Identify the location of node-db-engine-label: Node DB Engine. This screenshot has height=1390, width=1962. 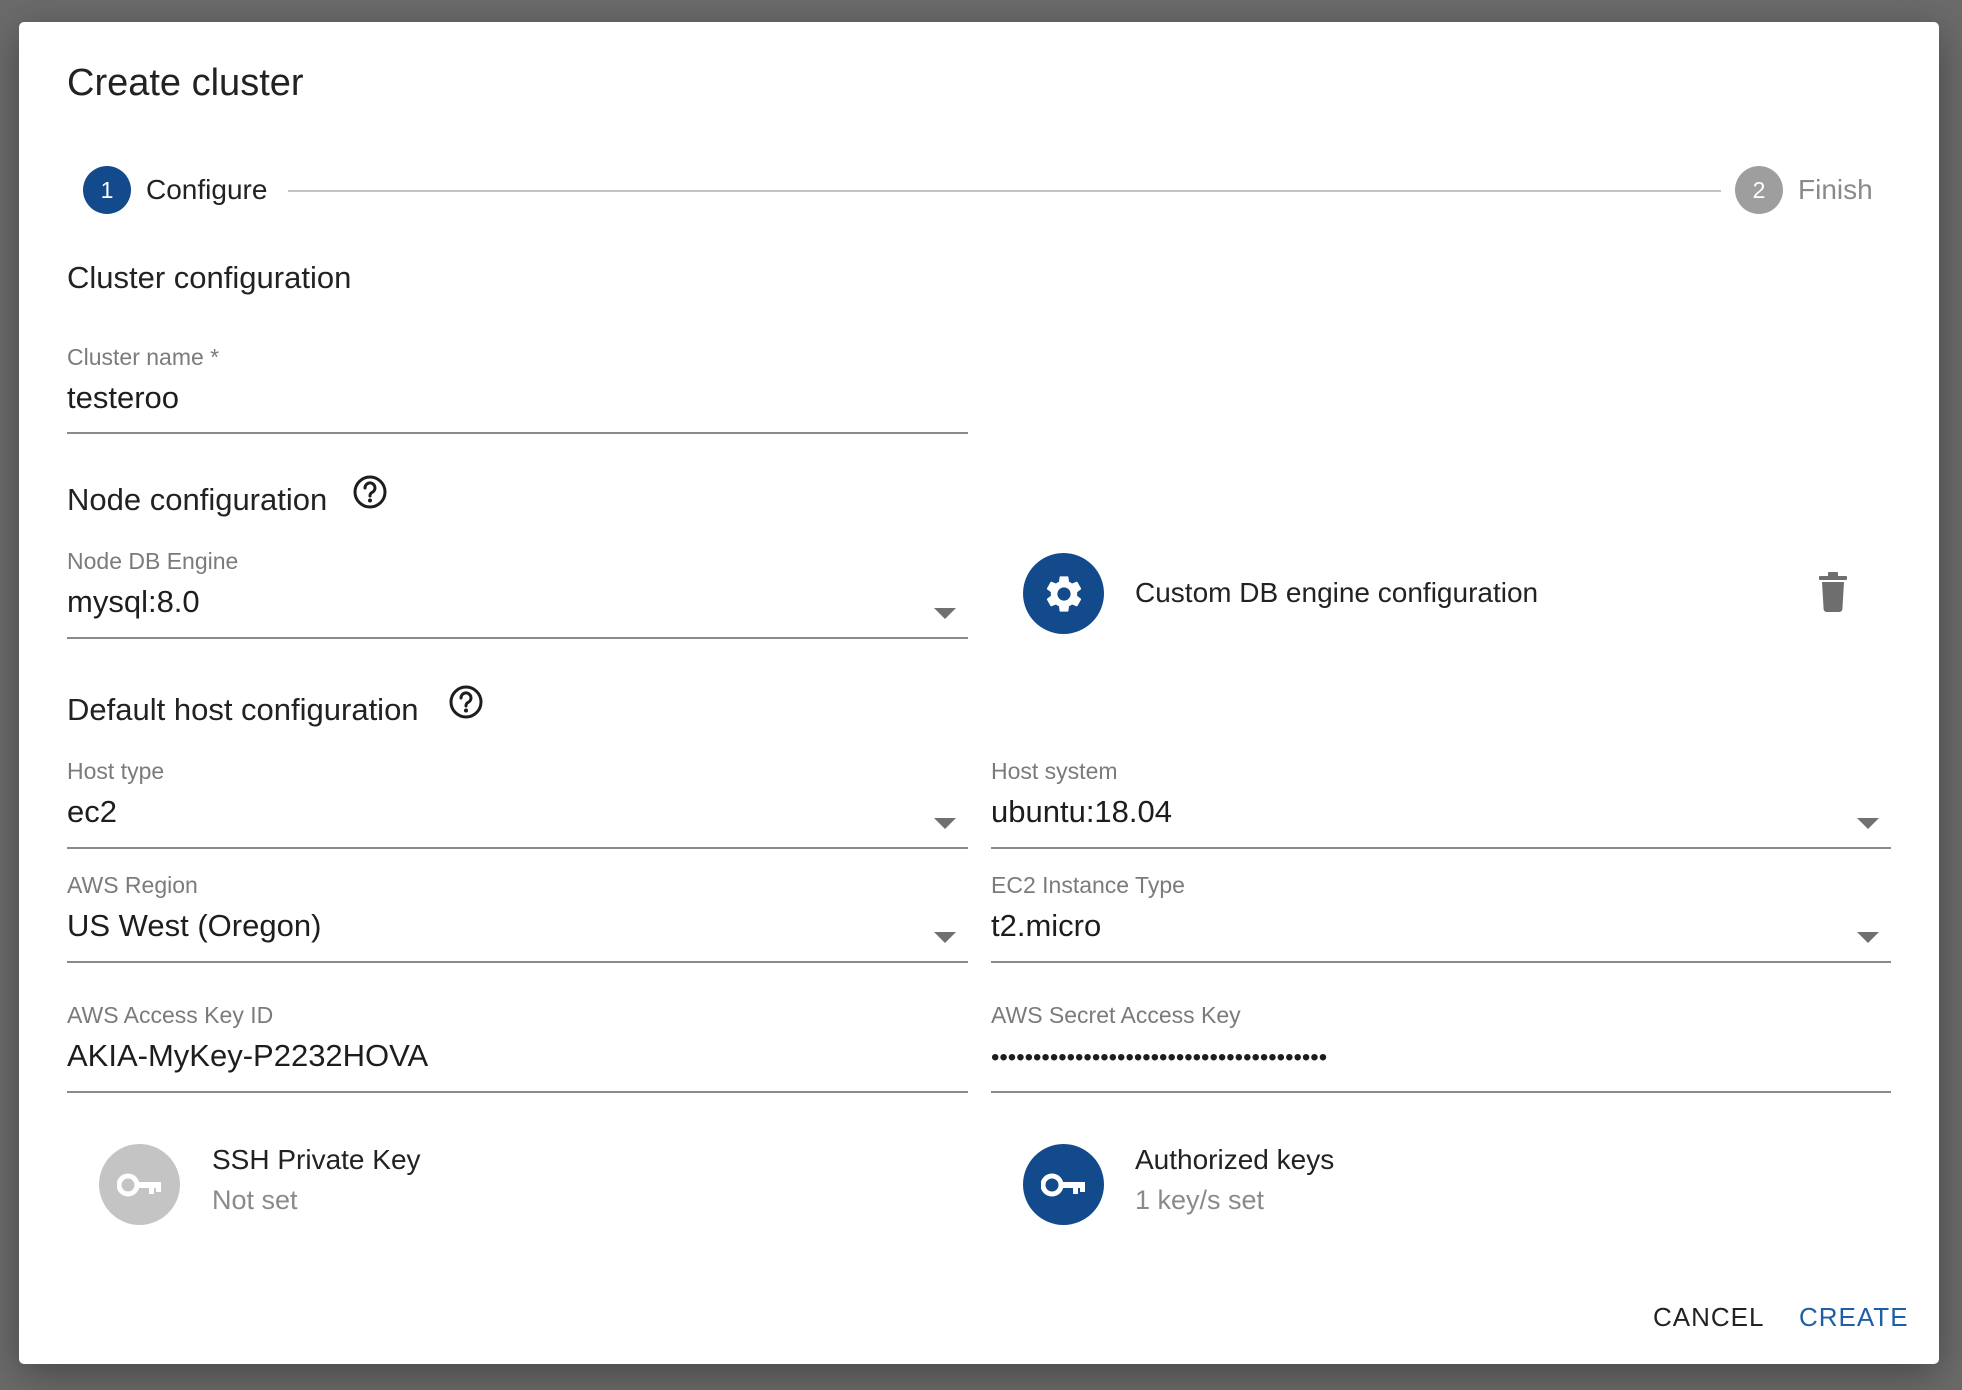
(153, 561).